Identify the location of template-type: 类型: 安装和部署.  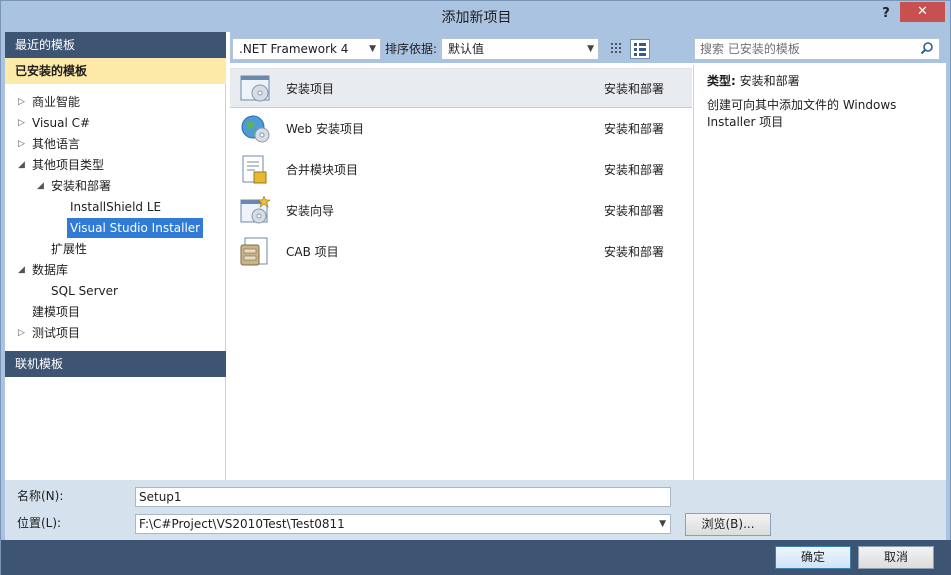
(753, 80).